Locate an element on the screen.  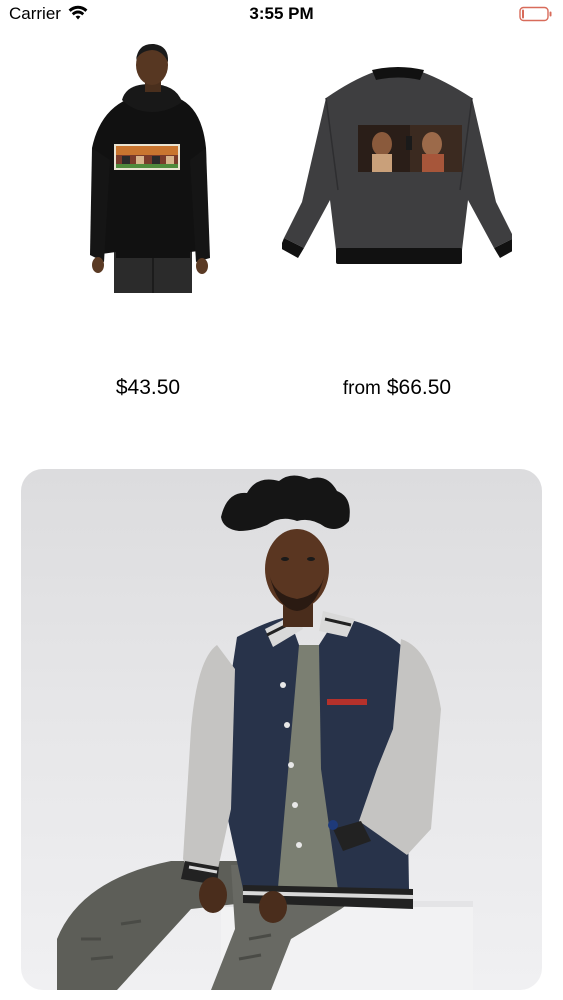
product-image-bomber is located at coordinates (397, 170).